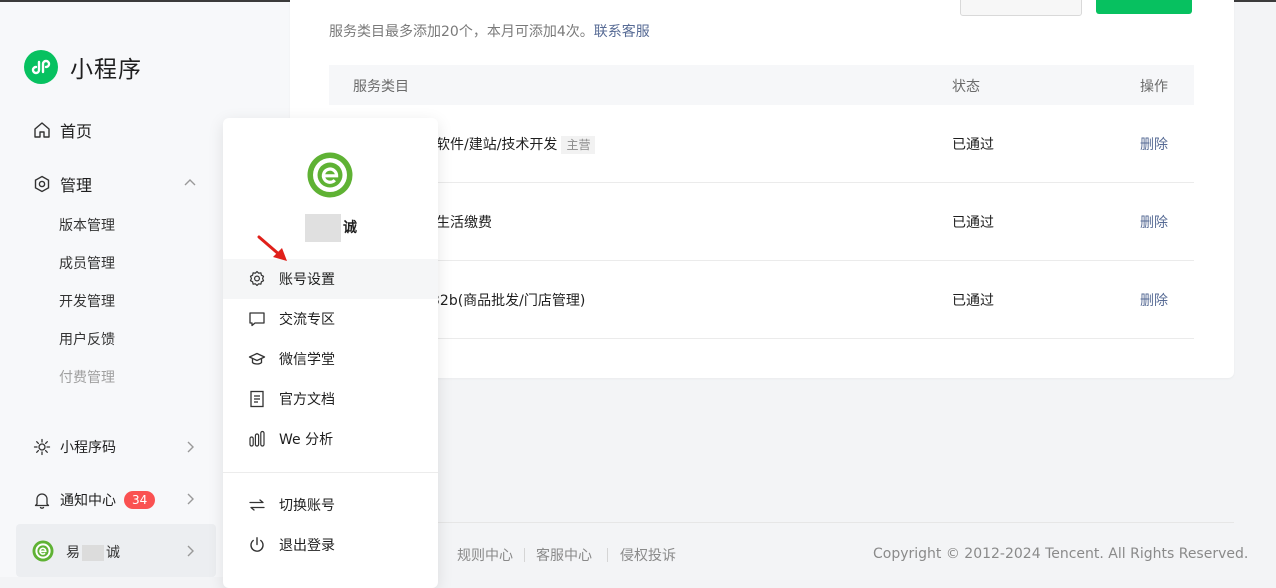 This screenshot has height=588, width=1276. I want to click on nav-item-qrcode: 小程序码, so click(74, 447).